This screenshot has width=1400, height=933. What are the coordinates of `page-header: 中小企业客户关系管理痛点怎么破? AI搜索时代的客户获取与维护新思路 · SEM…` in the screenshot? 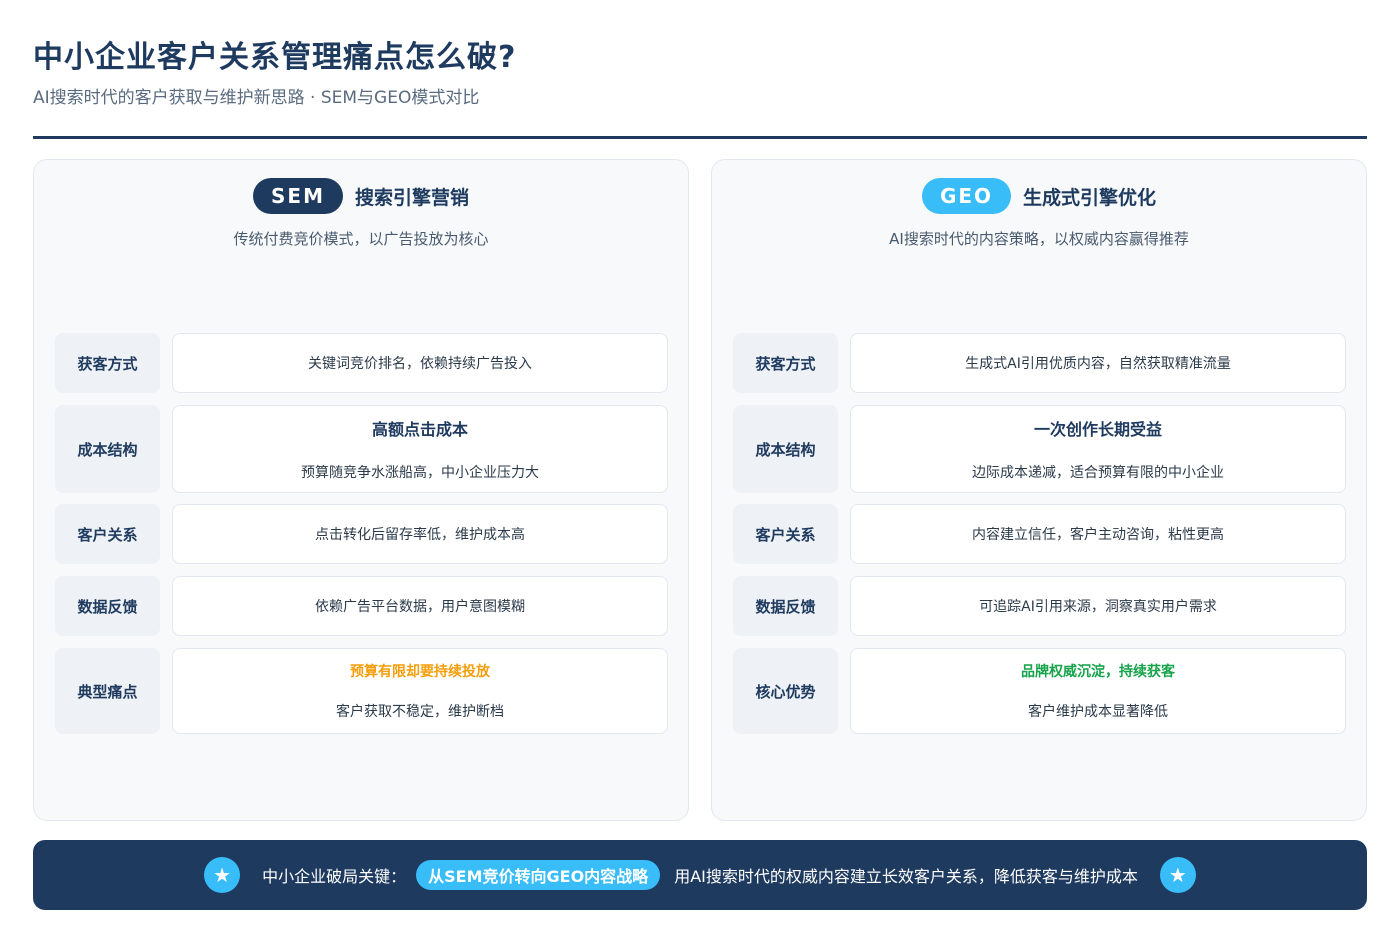 It's located at (700, 74).